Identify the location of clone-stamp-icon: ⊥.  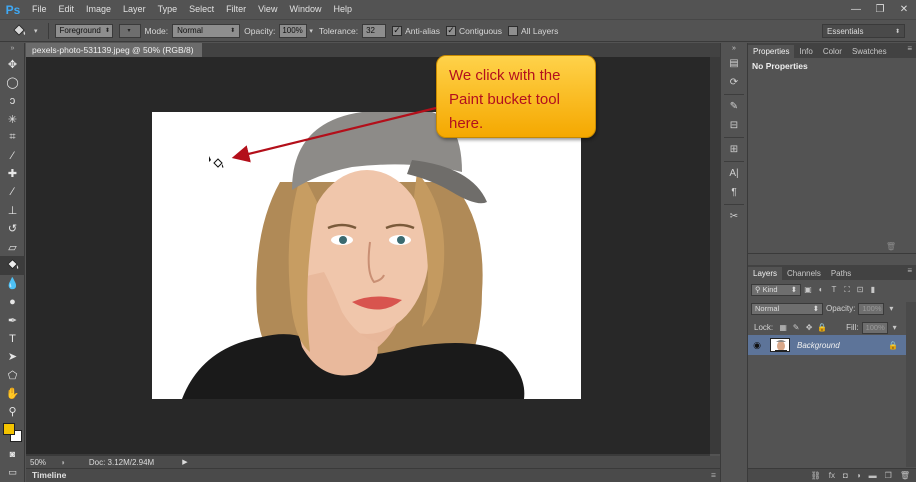
(12, 210).